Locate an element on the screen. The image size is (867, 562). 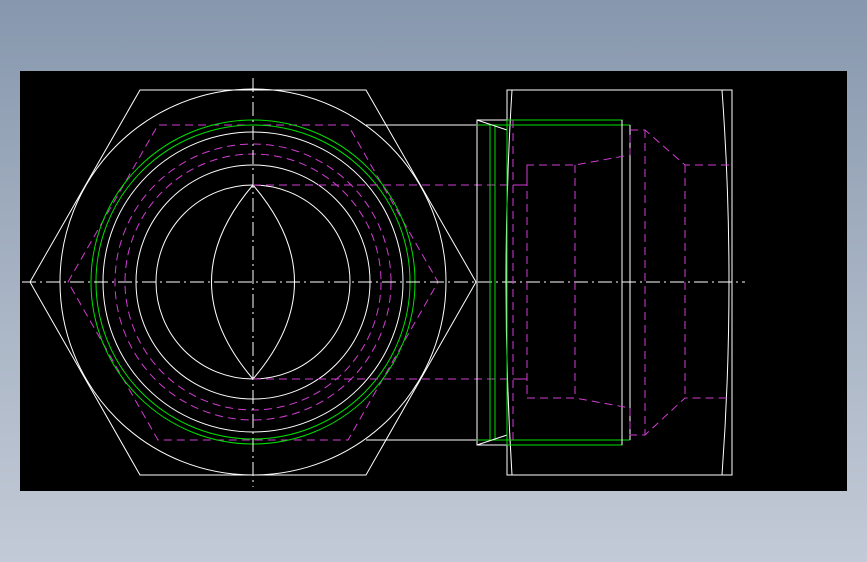
hidden-bore-top is located at coordinates (625, 157).